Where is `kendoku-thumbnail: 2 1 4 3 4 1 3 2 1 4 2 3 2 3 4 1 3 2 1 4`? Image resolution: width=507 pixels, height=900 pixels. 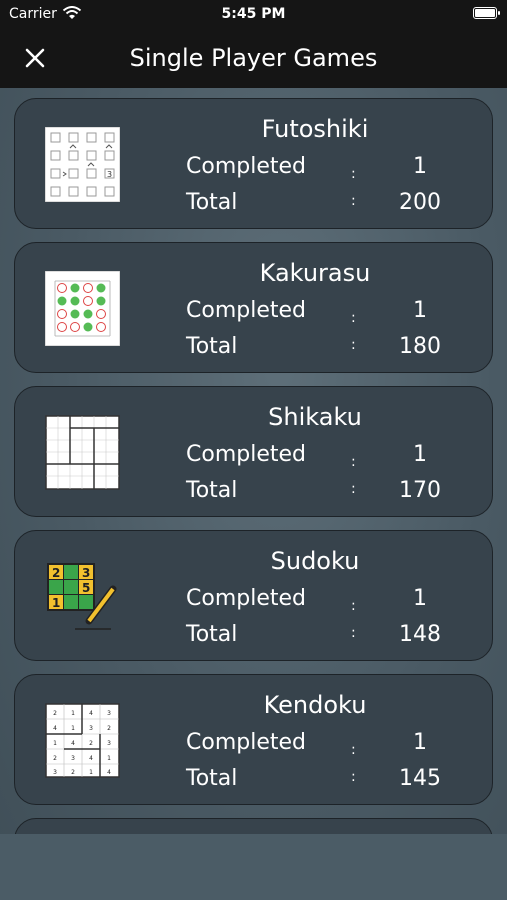
kendoku-thumbnail: 2 1 4 3 4 1 3 2 1 4 2 3 2 3 4 1 3 2 1 4 is located at coordinates (82, 740).